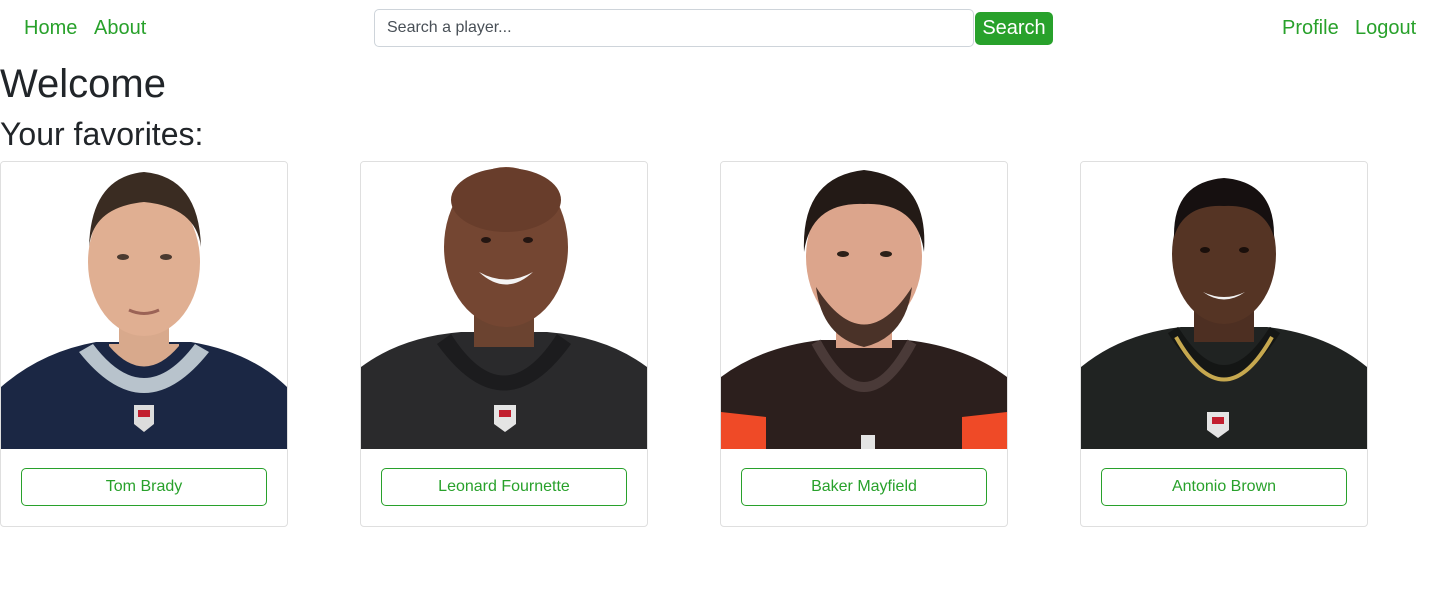 This screenshot has width=1438, height=615. I want to click on nav-logout-link: Logout, so click(1385, 28).